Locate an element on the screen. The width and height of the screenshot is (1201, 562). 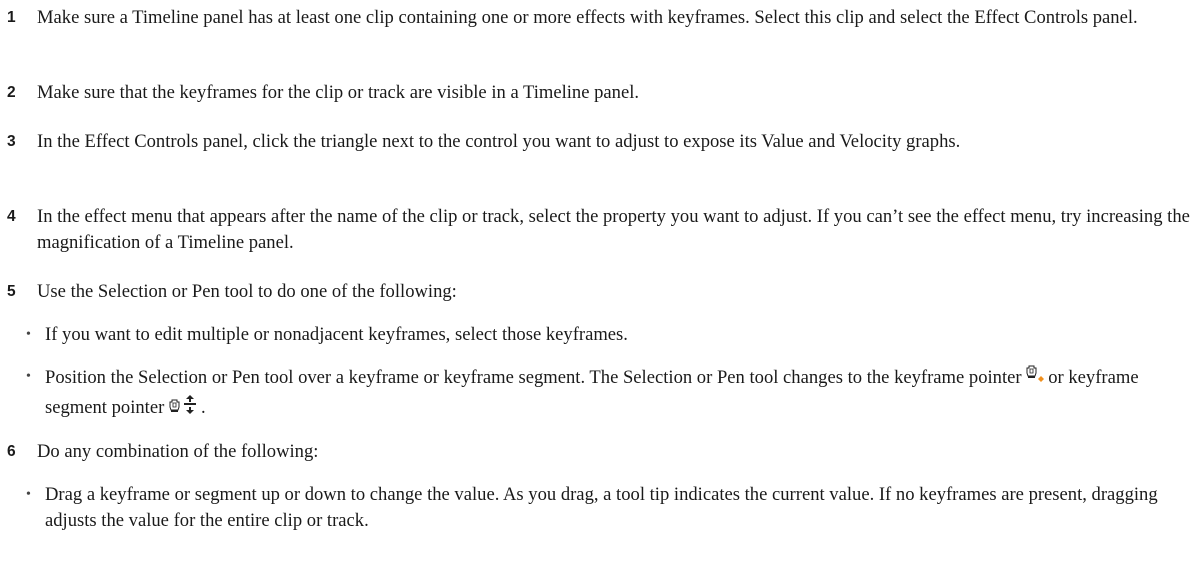
step-number: 4 is located at coordinates (11, 216).